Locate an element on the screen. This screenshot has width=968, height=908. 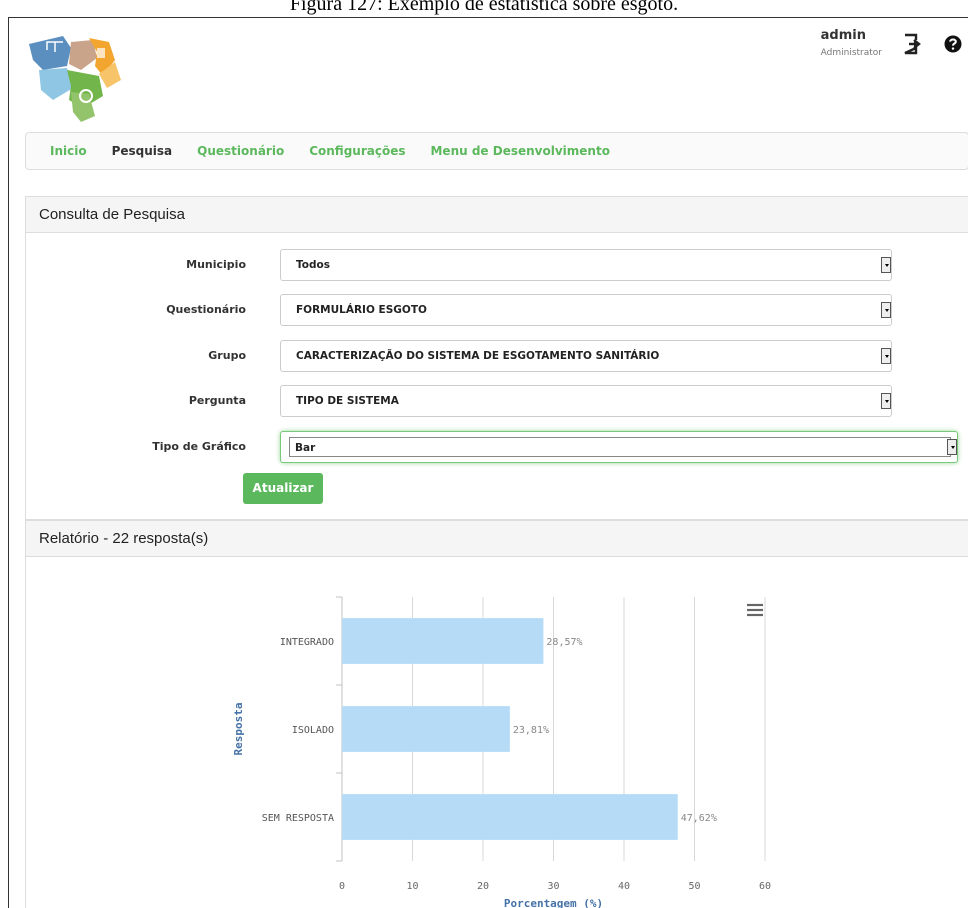
nav-item-pesquisa: Pesquisa is located at coordinates (142, 151).